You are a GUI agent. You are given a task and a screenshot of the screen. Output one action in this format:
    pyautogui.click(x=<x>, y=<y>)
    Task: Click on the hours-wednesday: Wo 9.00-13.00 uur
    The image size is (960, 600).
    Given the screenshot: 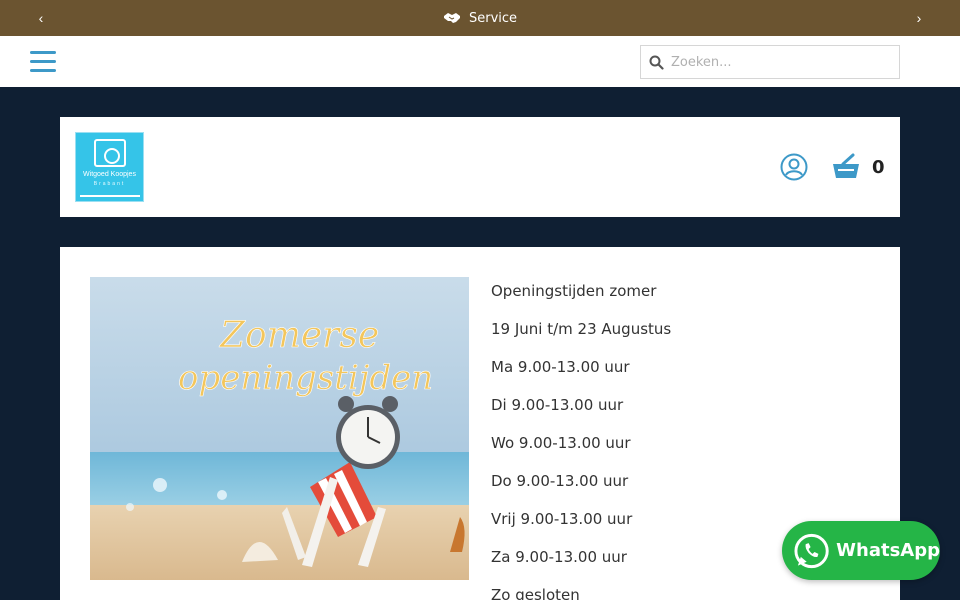 What is the action you would take?
    pyautogui.click(x=561, y=443)
    